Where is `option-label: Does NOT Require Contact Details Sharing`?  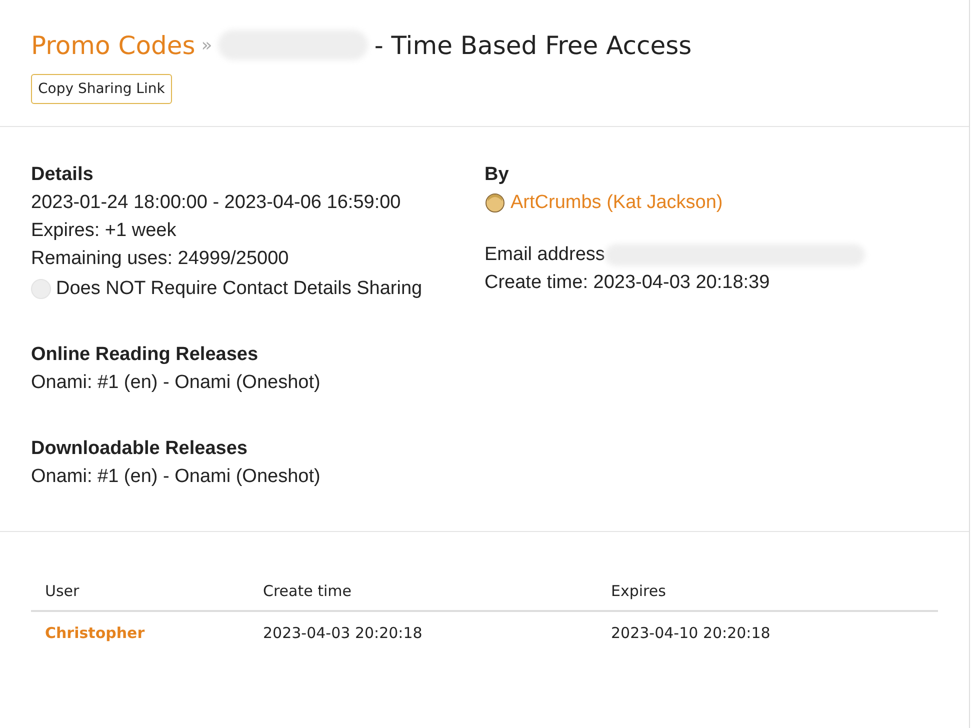 option-label: Does NOT Require Contact Details Sharing is located at coordinates (239, 289).